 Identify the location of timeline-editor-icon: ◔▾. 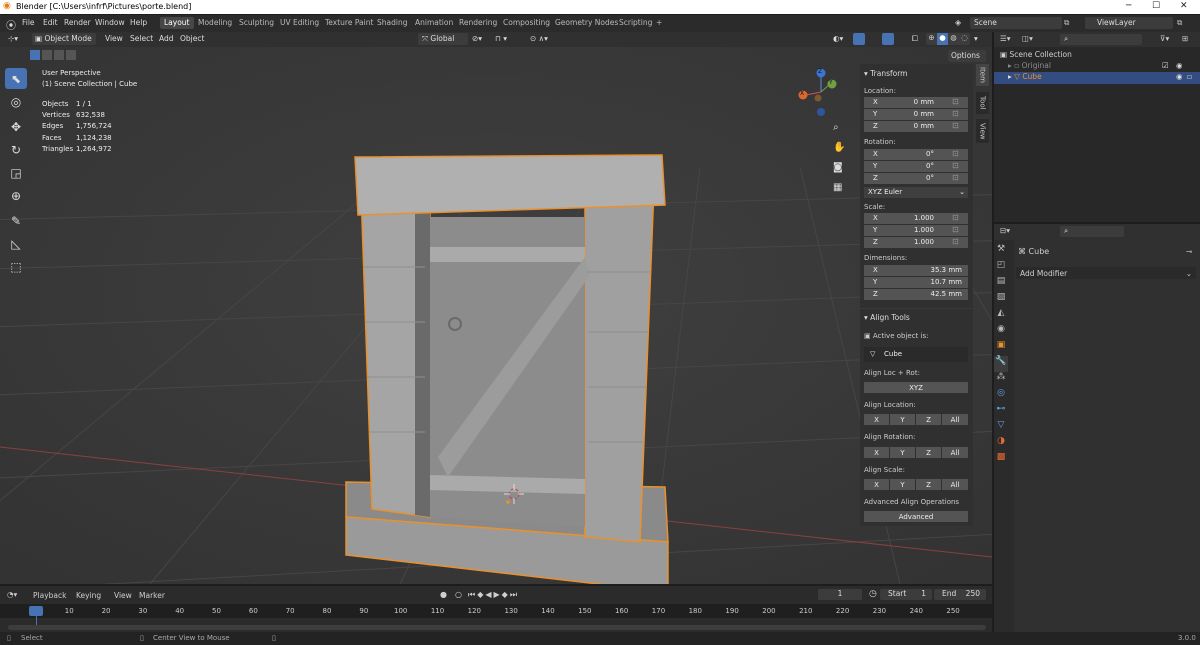
(12, 594).